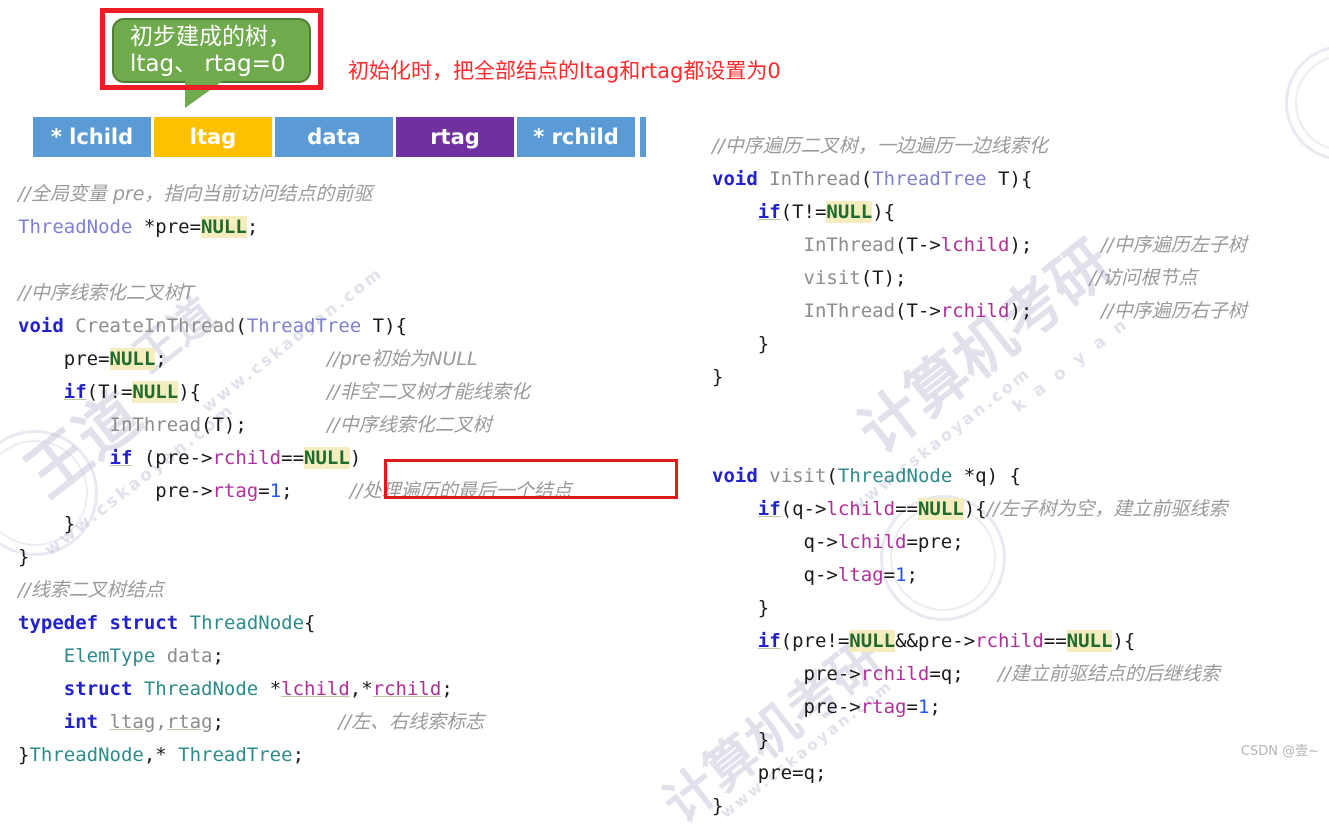 The image size is (1329, 837). Describe the element at coordinates (106, 293) in the screenshot. I see `comment-create-inthread: //中序线索化二叉树T` at that location.